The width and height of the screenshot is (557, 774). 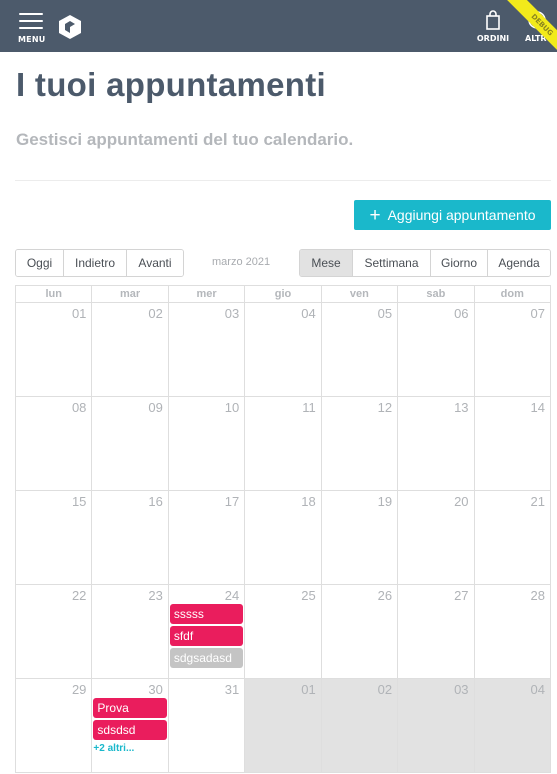 I want to click on plus-icon: +, so click(x=375, y=215).